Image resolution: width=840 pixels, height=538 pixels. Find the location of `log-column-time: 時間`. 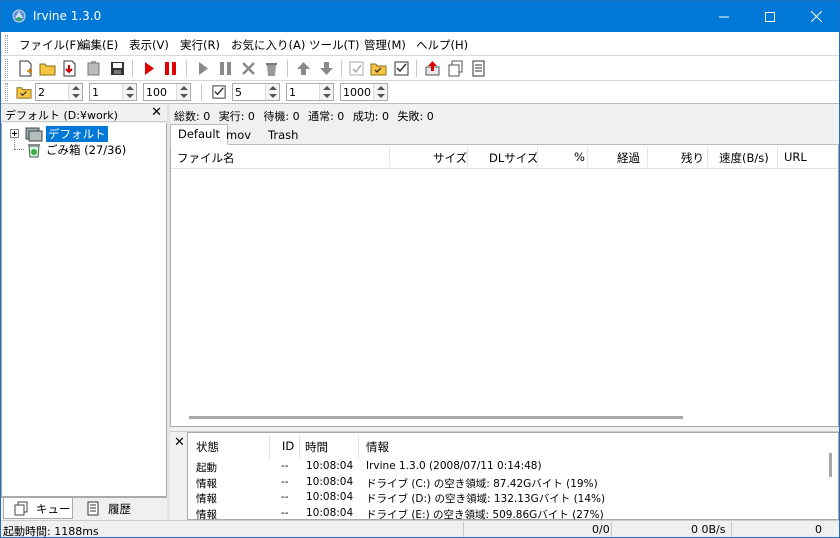

log-column-time: 時間 is located at coordinates (316, 447).